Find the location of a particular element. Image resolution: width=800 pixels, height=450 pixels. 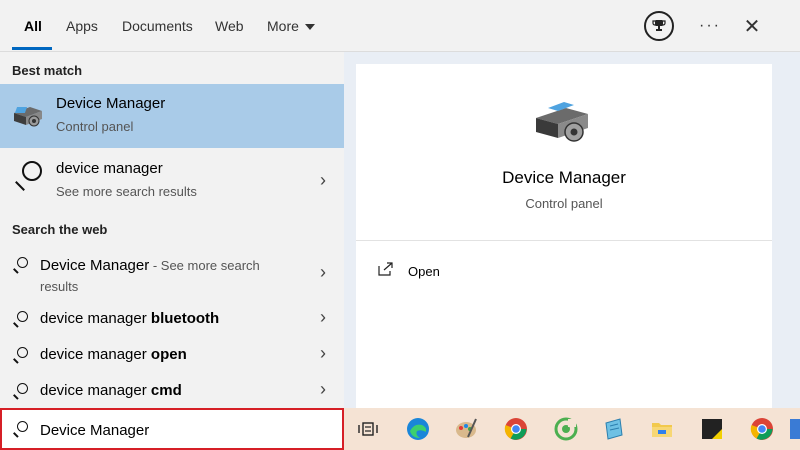

best-match-subtitle: Control panel is located at coordinates (95, 126).